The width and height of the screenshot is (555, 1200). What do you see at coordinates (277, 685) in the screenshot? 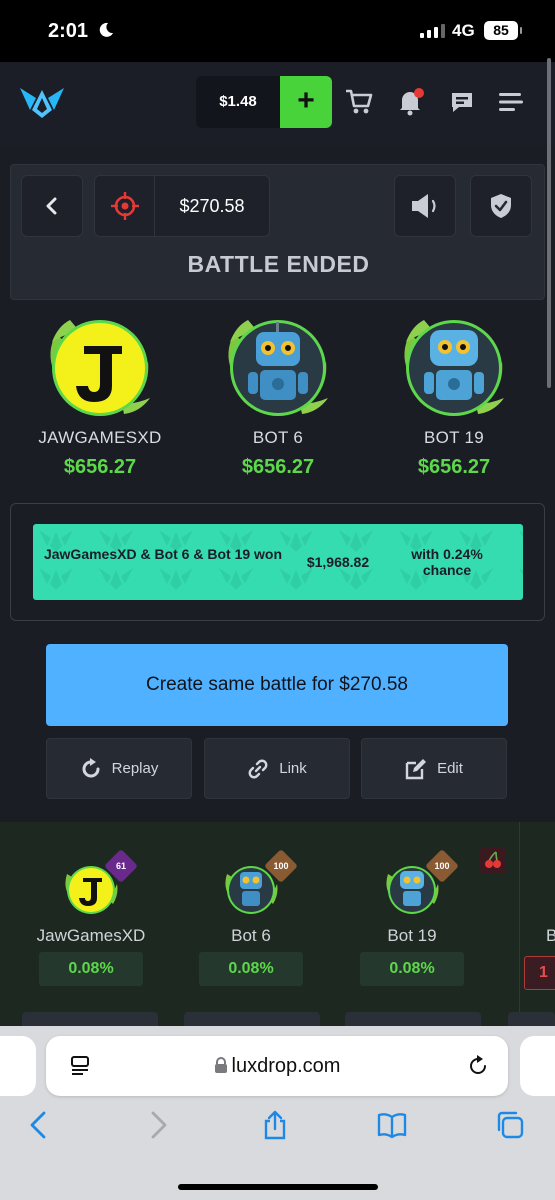
I see `create-same-battle-button: Create same battle for $270.58` at bounding box center [277, 685].